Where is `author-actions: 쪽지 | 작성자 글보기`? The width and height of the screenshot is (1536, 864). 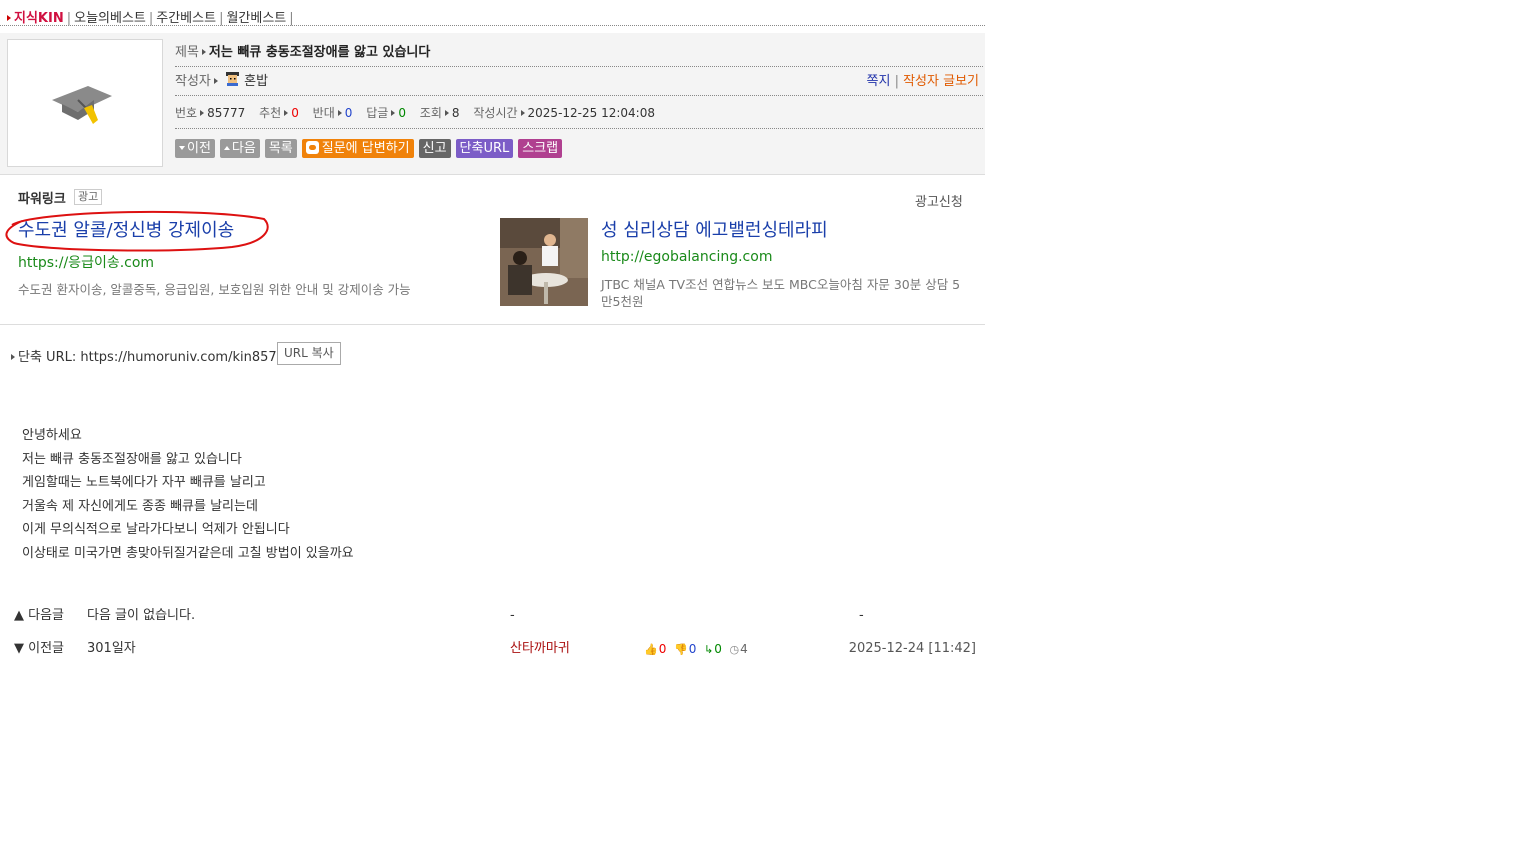 author-actions: 쪽지 | 작성자 글보기 is located at coordinates (923, 82).